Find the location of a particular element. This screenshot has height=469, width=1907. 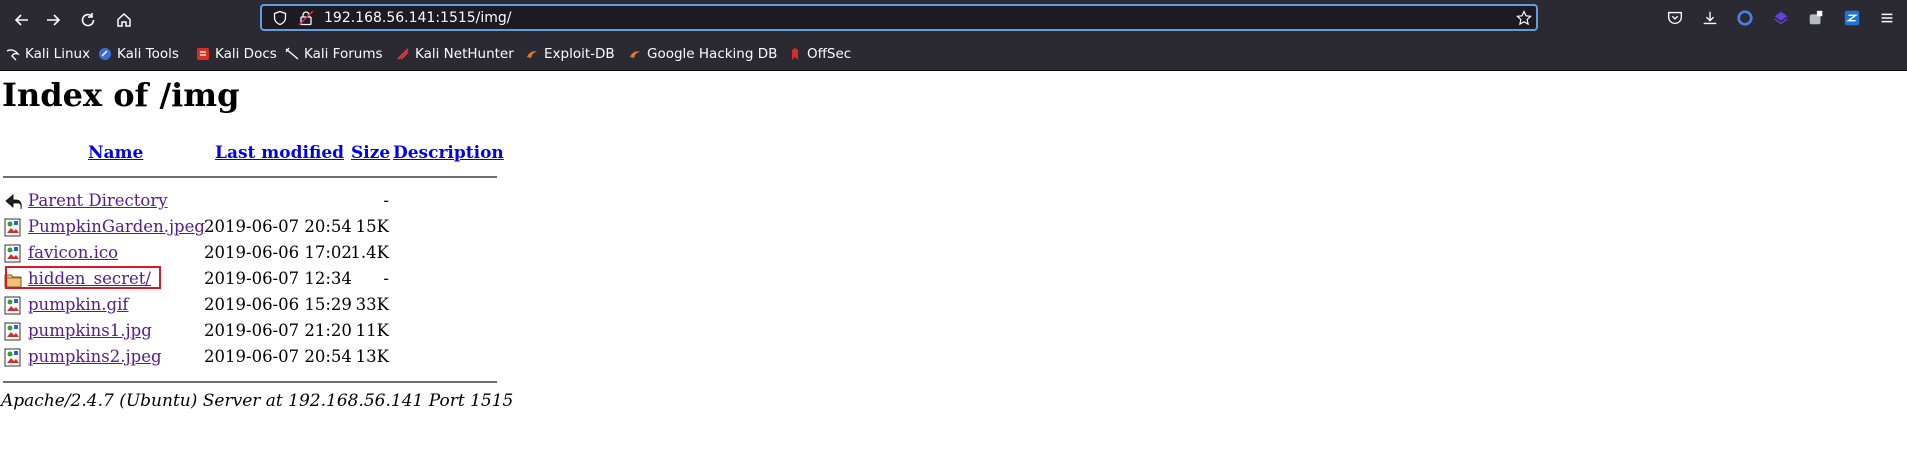

kali-tools-icon is located at coordinates (105, 54).